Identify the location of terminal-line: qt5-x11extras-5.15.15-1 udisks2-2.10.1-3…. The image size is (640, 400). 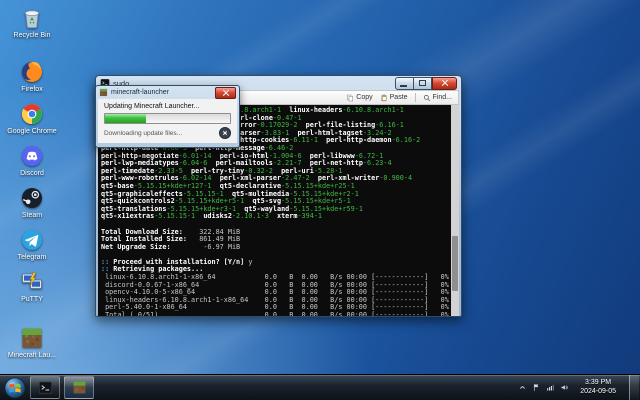
(212, 216).